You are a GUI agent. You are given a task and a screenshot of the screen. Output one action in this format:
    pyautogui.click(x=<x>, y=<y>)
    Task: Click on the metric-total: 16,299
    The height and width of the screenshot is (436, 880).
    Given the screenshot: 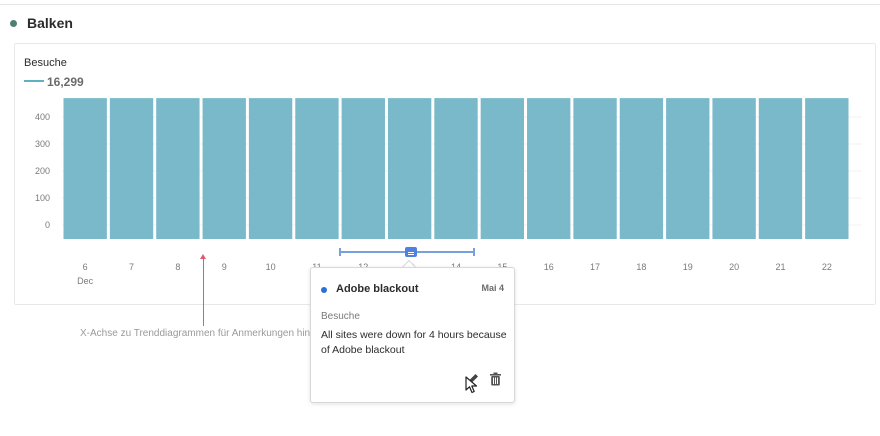 What is the action you would take?
    pyautogui.click(x=65, y=82)
    